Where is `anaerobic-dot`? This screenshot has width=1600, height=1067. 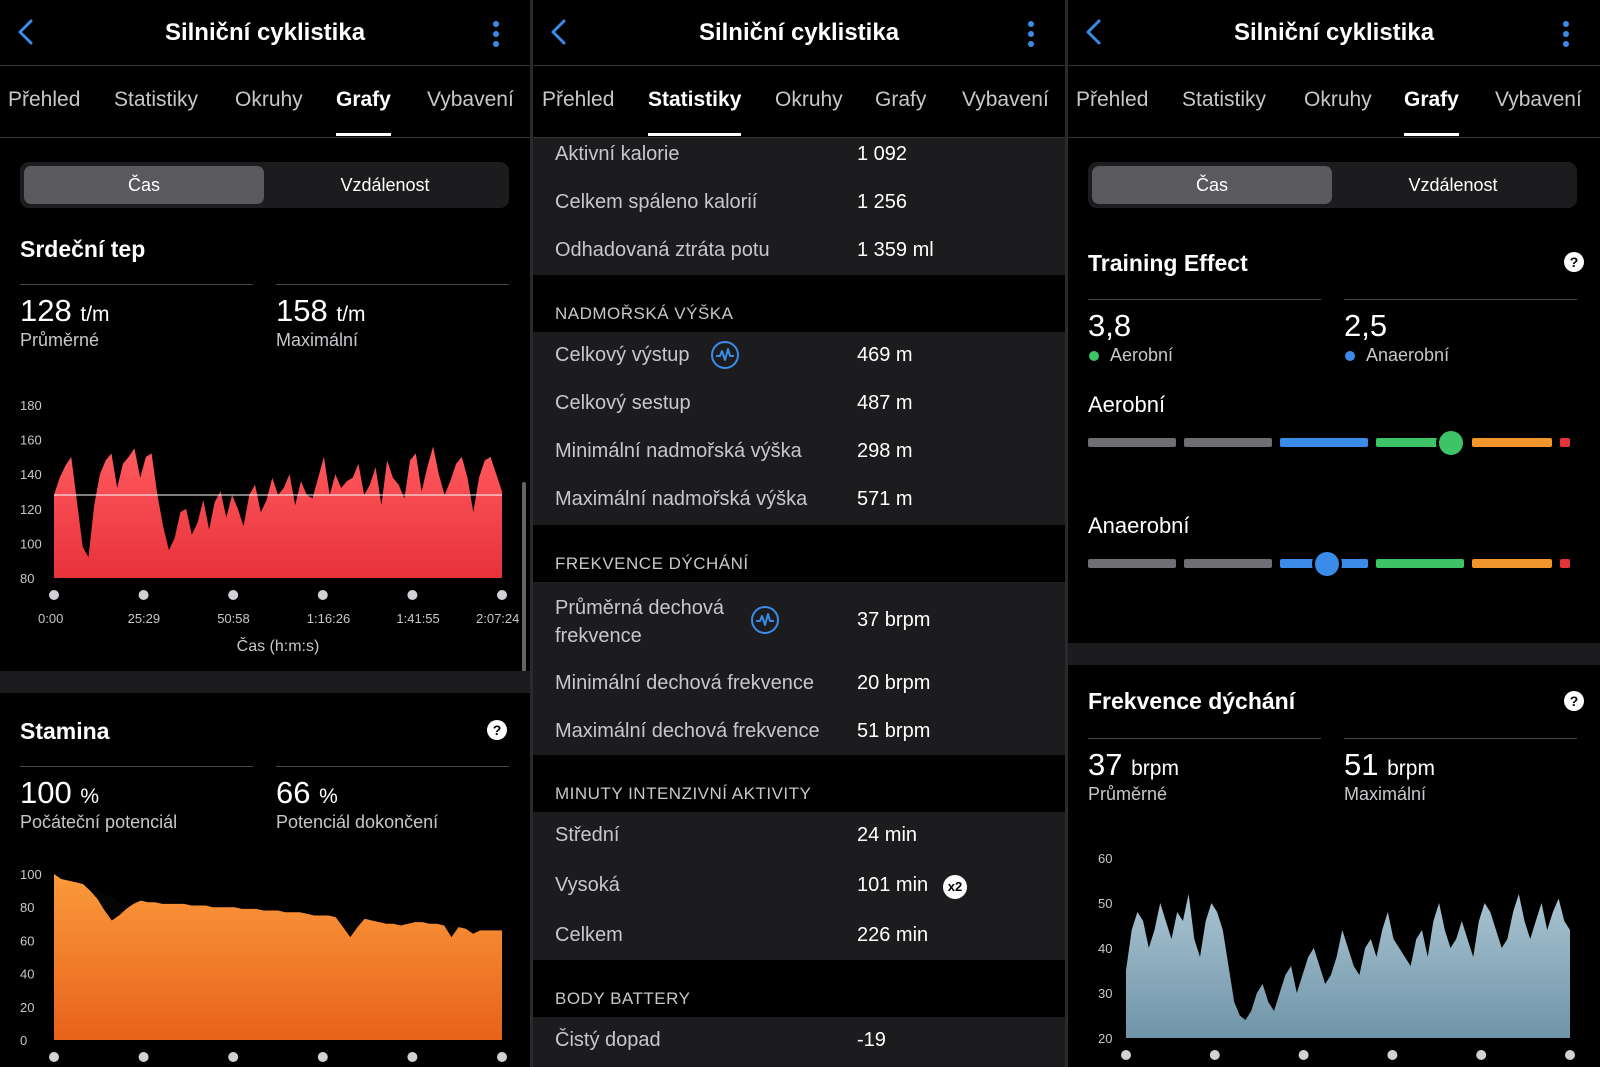
anaerobic-dot is located at coordinates (1350, 356).